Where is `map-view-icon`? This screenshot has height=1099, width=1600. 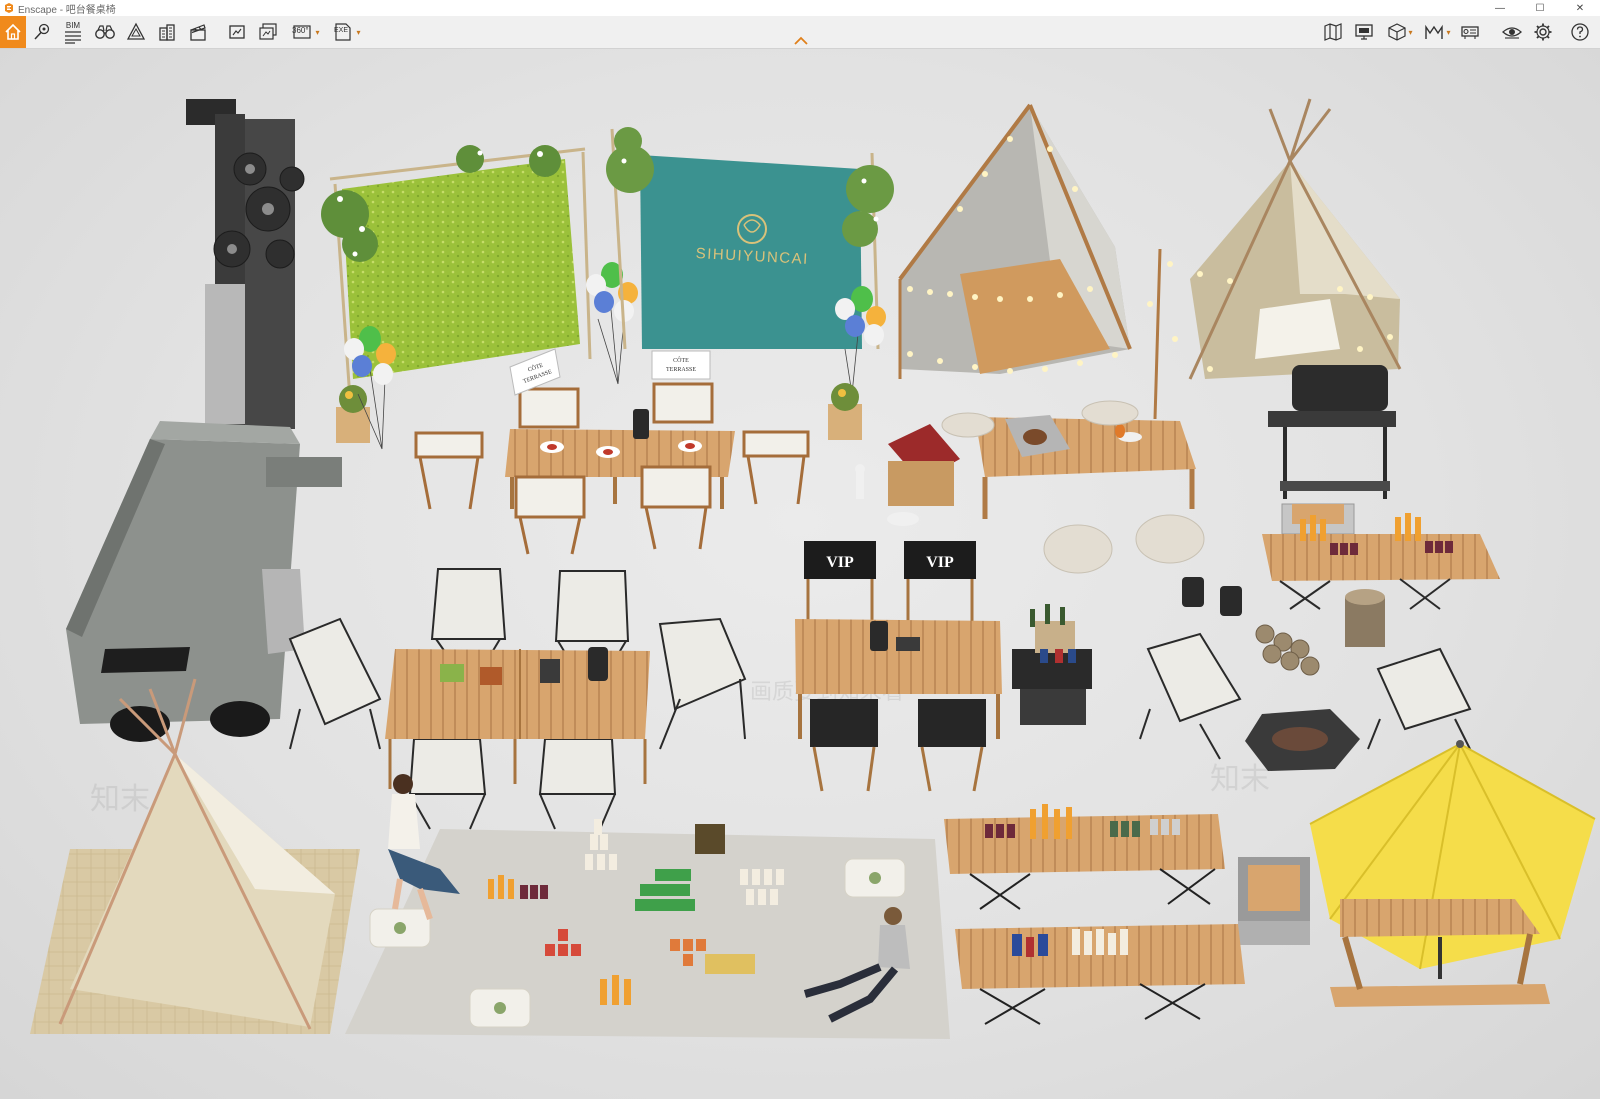 map-view-icon is located at coordinates (1333, 32).